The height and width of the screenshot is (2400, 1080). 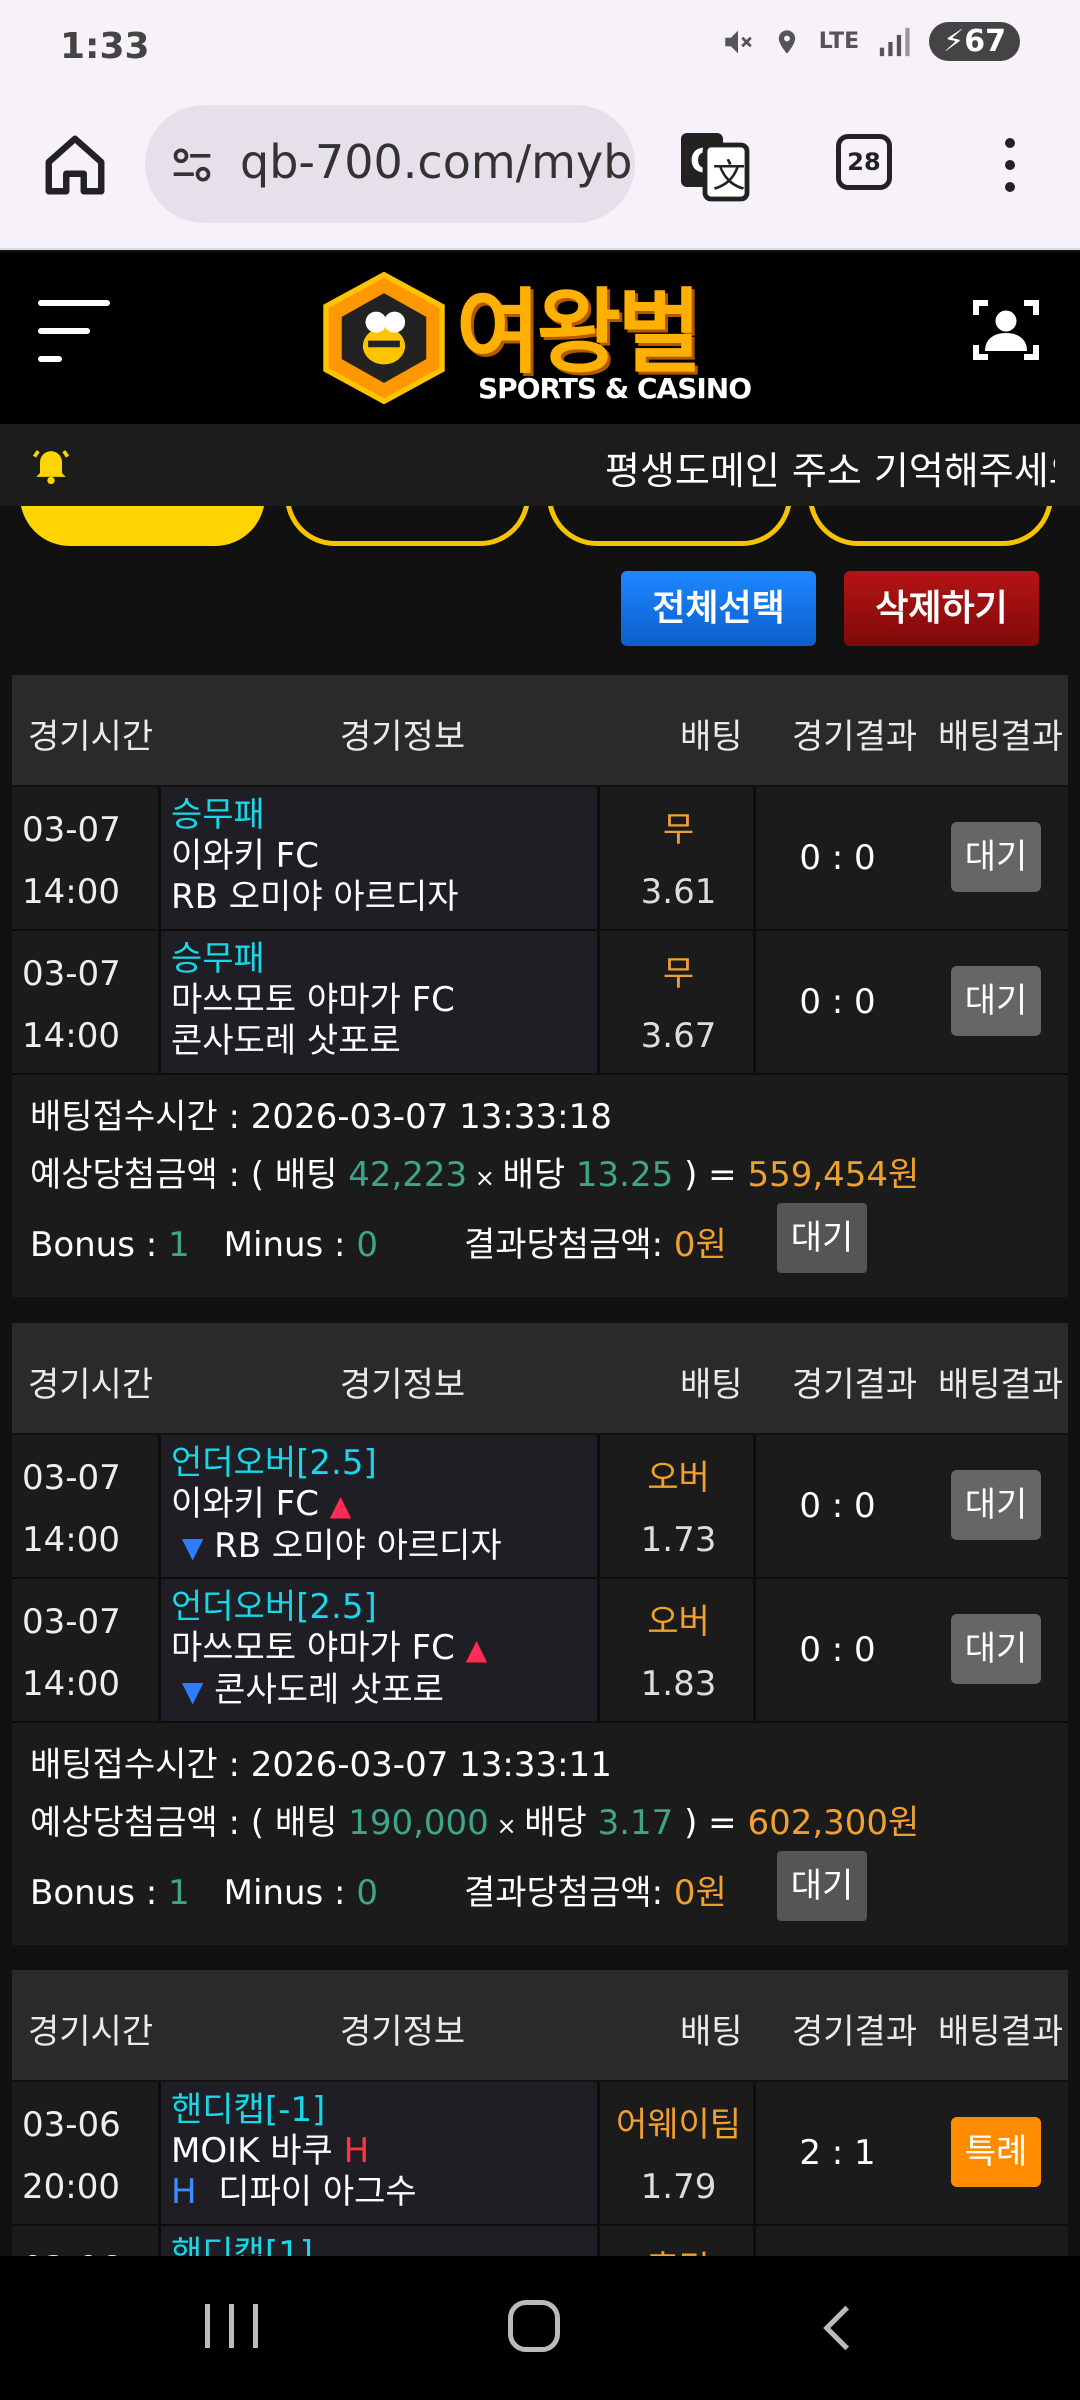 I want to click on bet-pick: 홈팀, so click(x=680, y=2241).